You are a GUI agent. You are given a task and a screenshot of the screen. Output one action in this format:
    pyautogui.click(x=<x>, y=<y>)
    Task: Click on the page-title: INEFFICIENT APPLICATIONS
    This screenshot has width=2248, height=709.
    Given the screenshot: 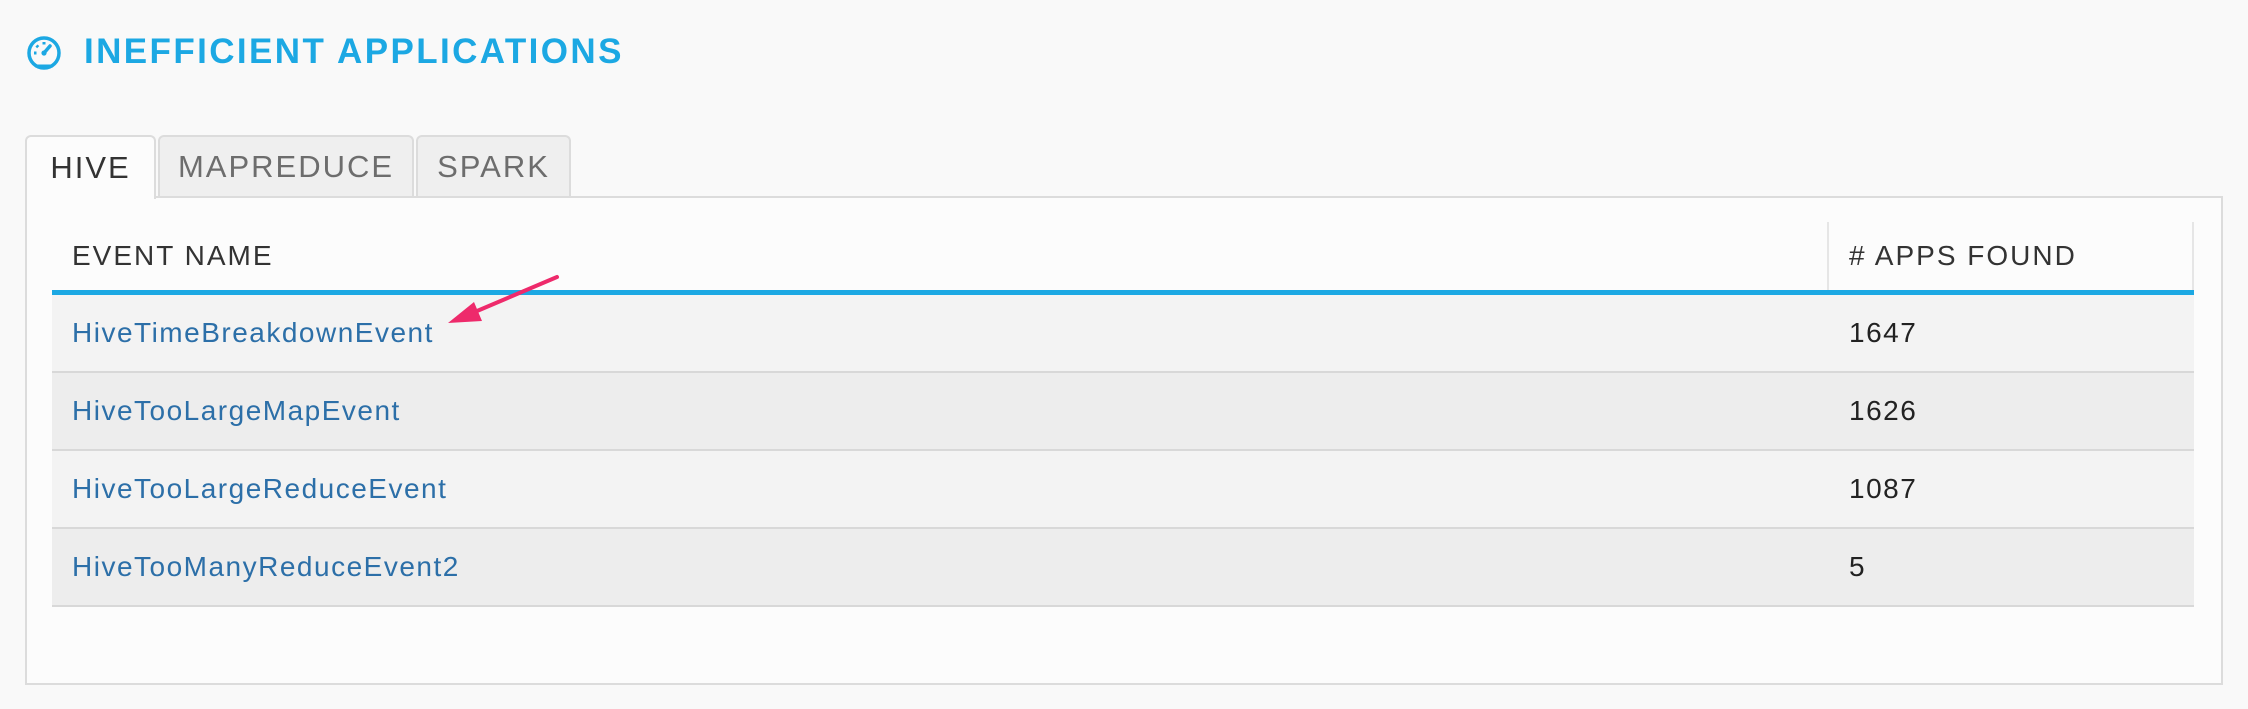 What is the action you would take?
    pyautogui.click(x=354, y=51)
    